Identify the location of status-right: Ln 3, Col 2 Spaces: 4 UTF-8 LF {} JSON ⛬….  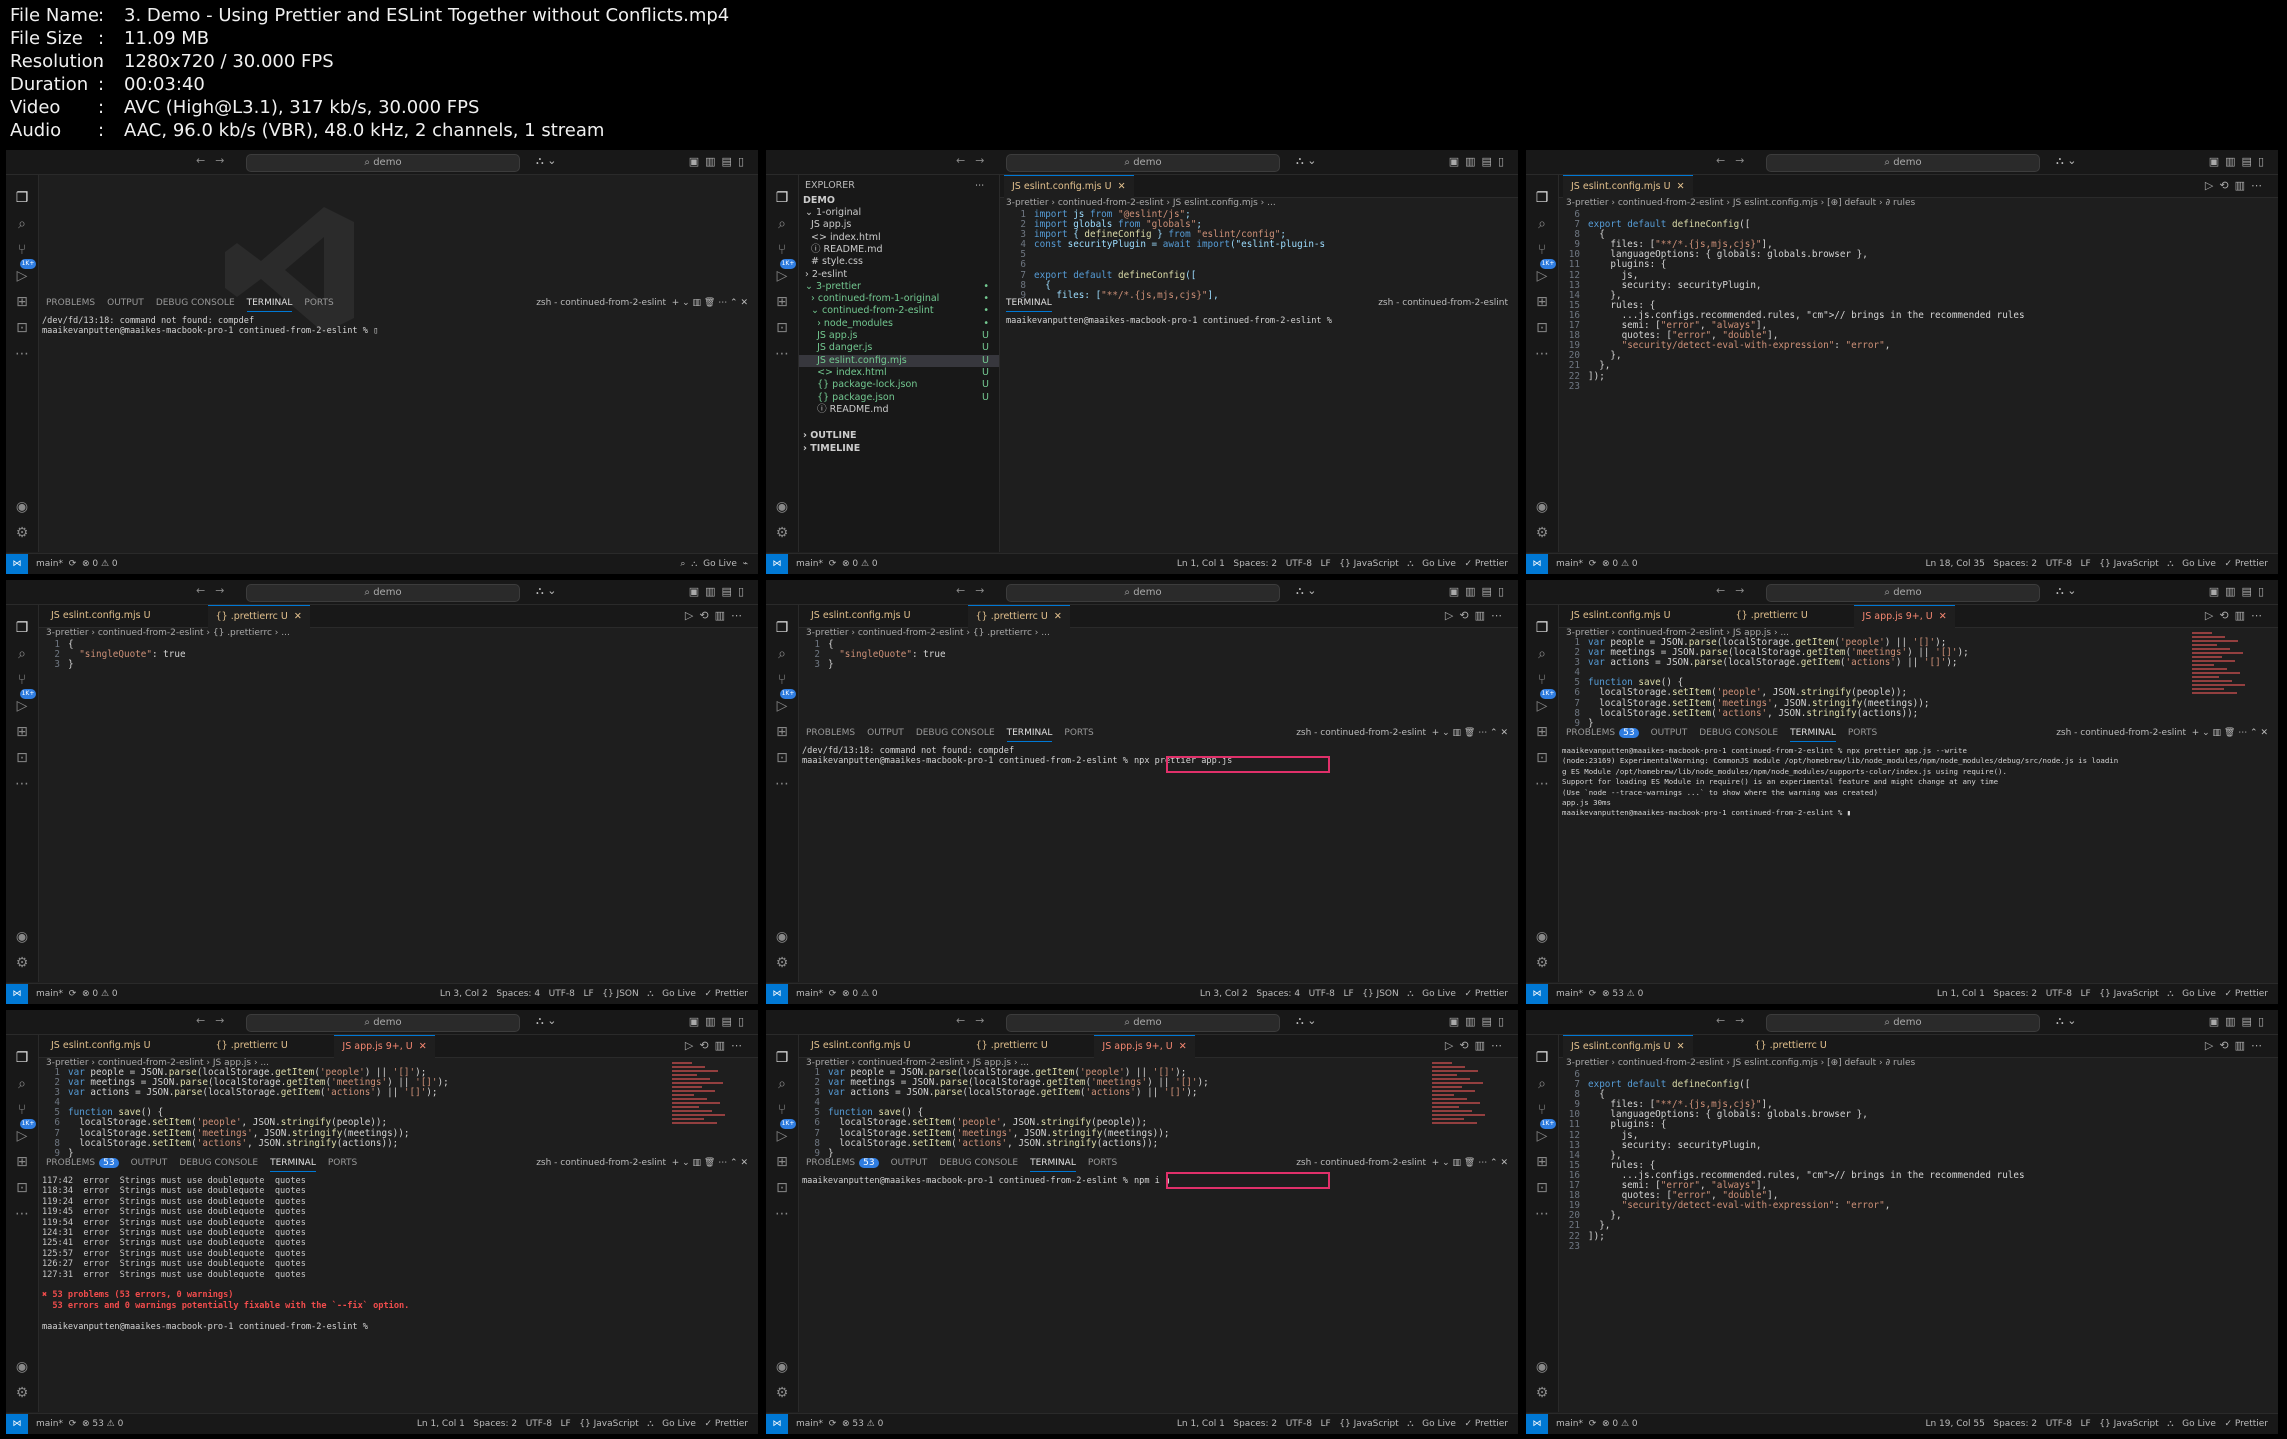
(594, 994).